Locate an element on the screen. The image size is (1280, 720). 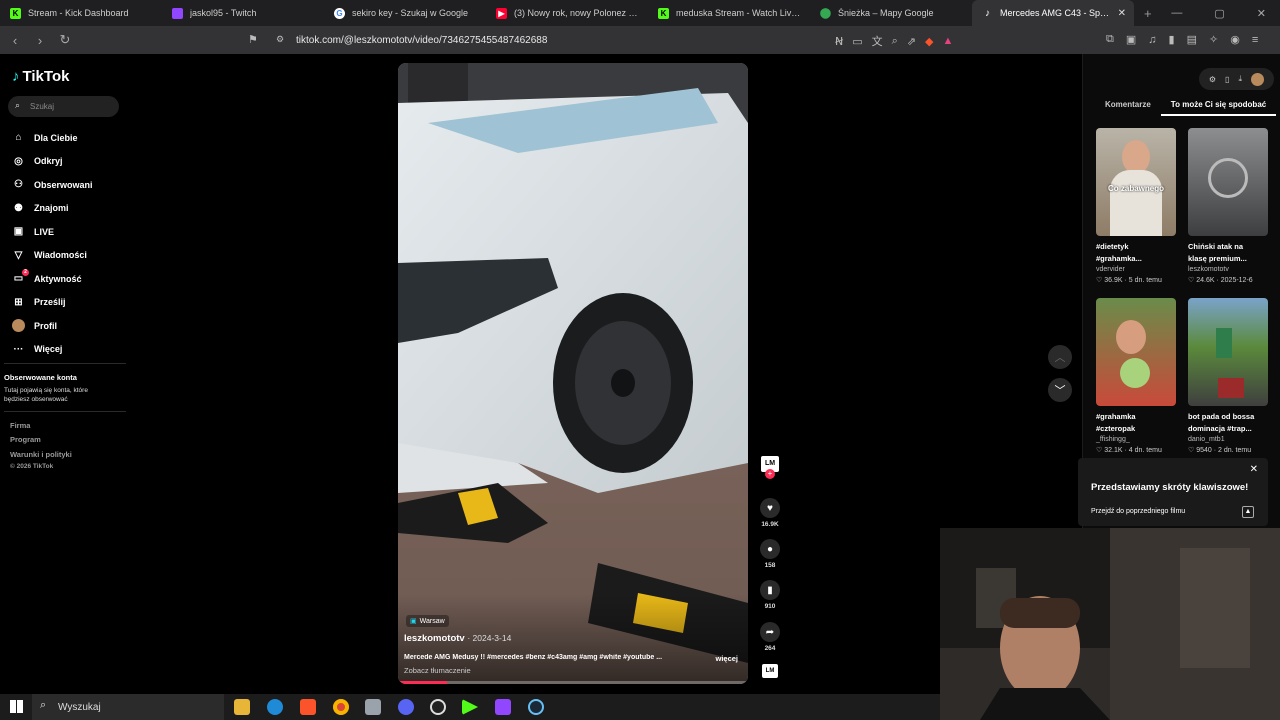
bookmark-icon: ⚑ is located at coordinates (253, 39).